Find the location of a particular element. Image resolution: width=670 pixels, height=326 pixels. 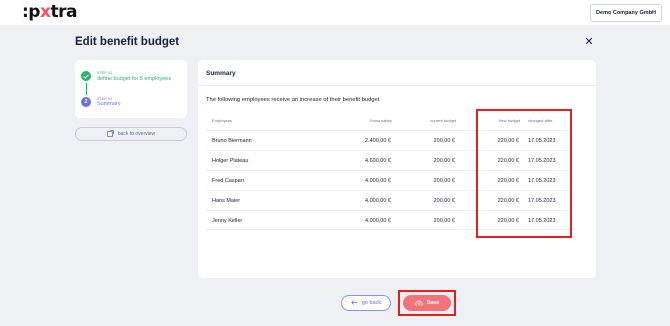

go-back-label: go back is located at coordinates (371, 303).